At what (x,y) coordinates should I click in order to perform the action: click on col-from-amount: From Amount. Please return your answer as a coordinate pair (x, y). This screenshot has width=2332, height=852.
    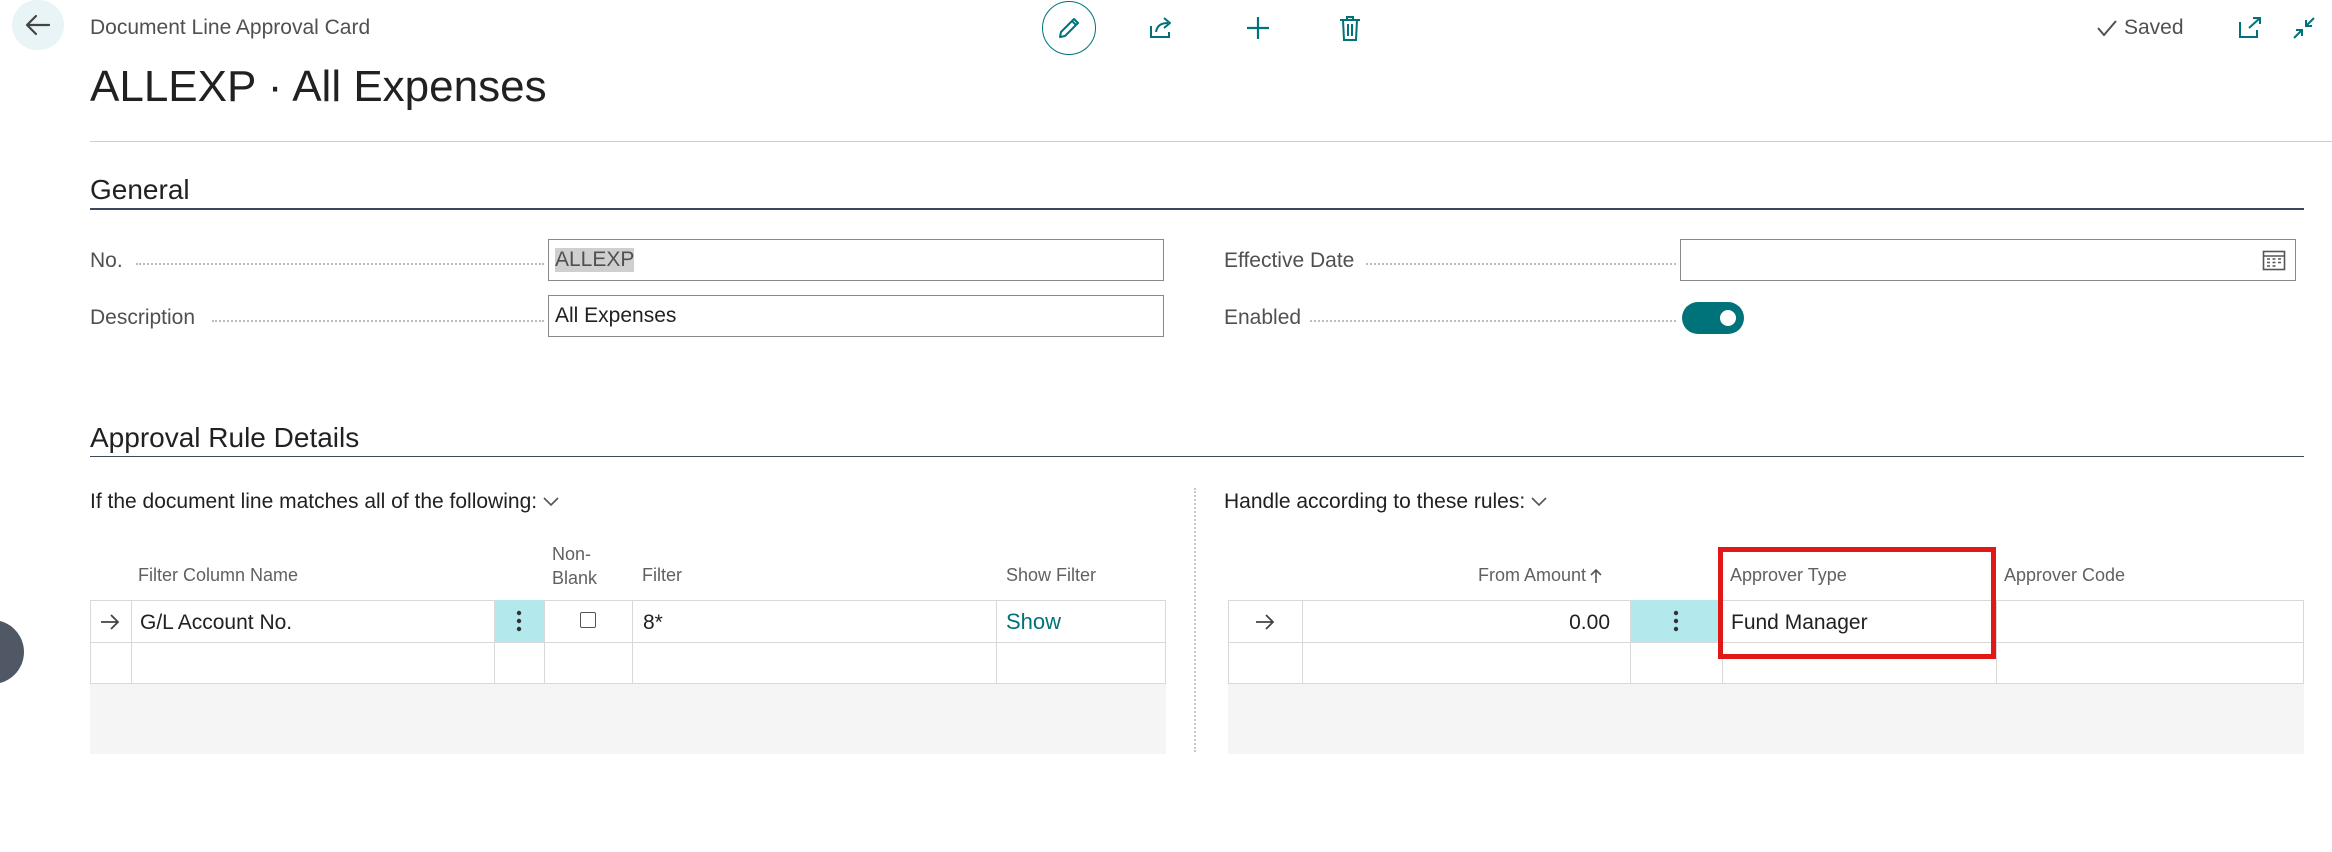
    Looking at the image, I should click on (1540, 575).